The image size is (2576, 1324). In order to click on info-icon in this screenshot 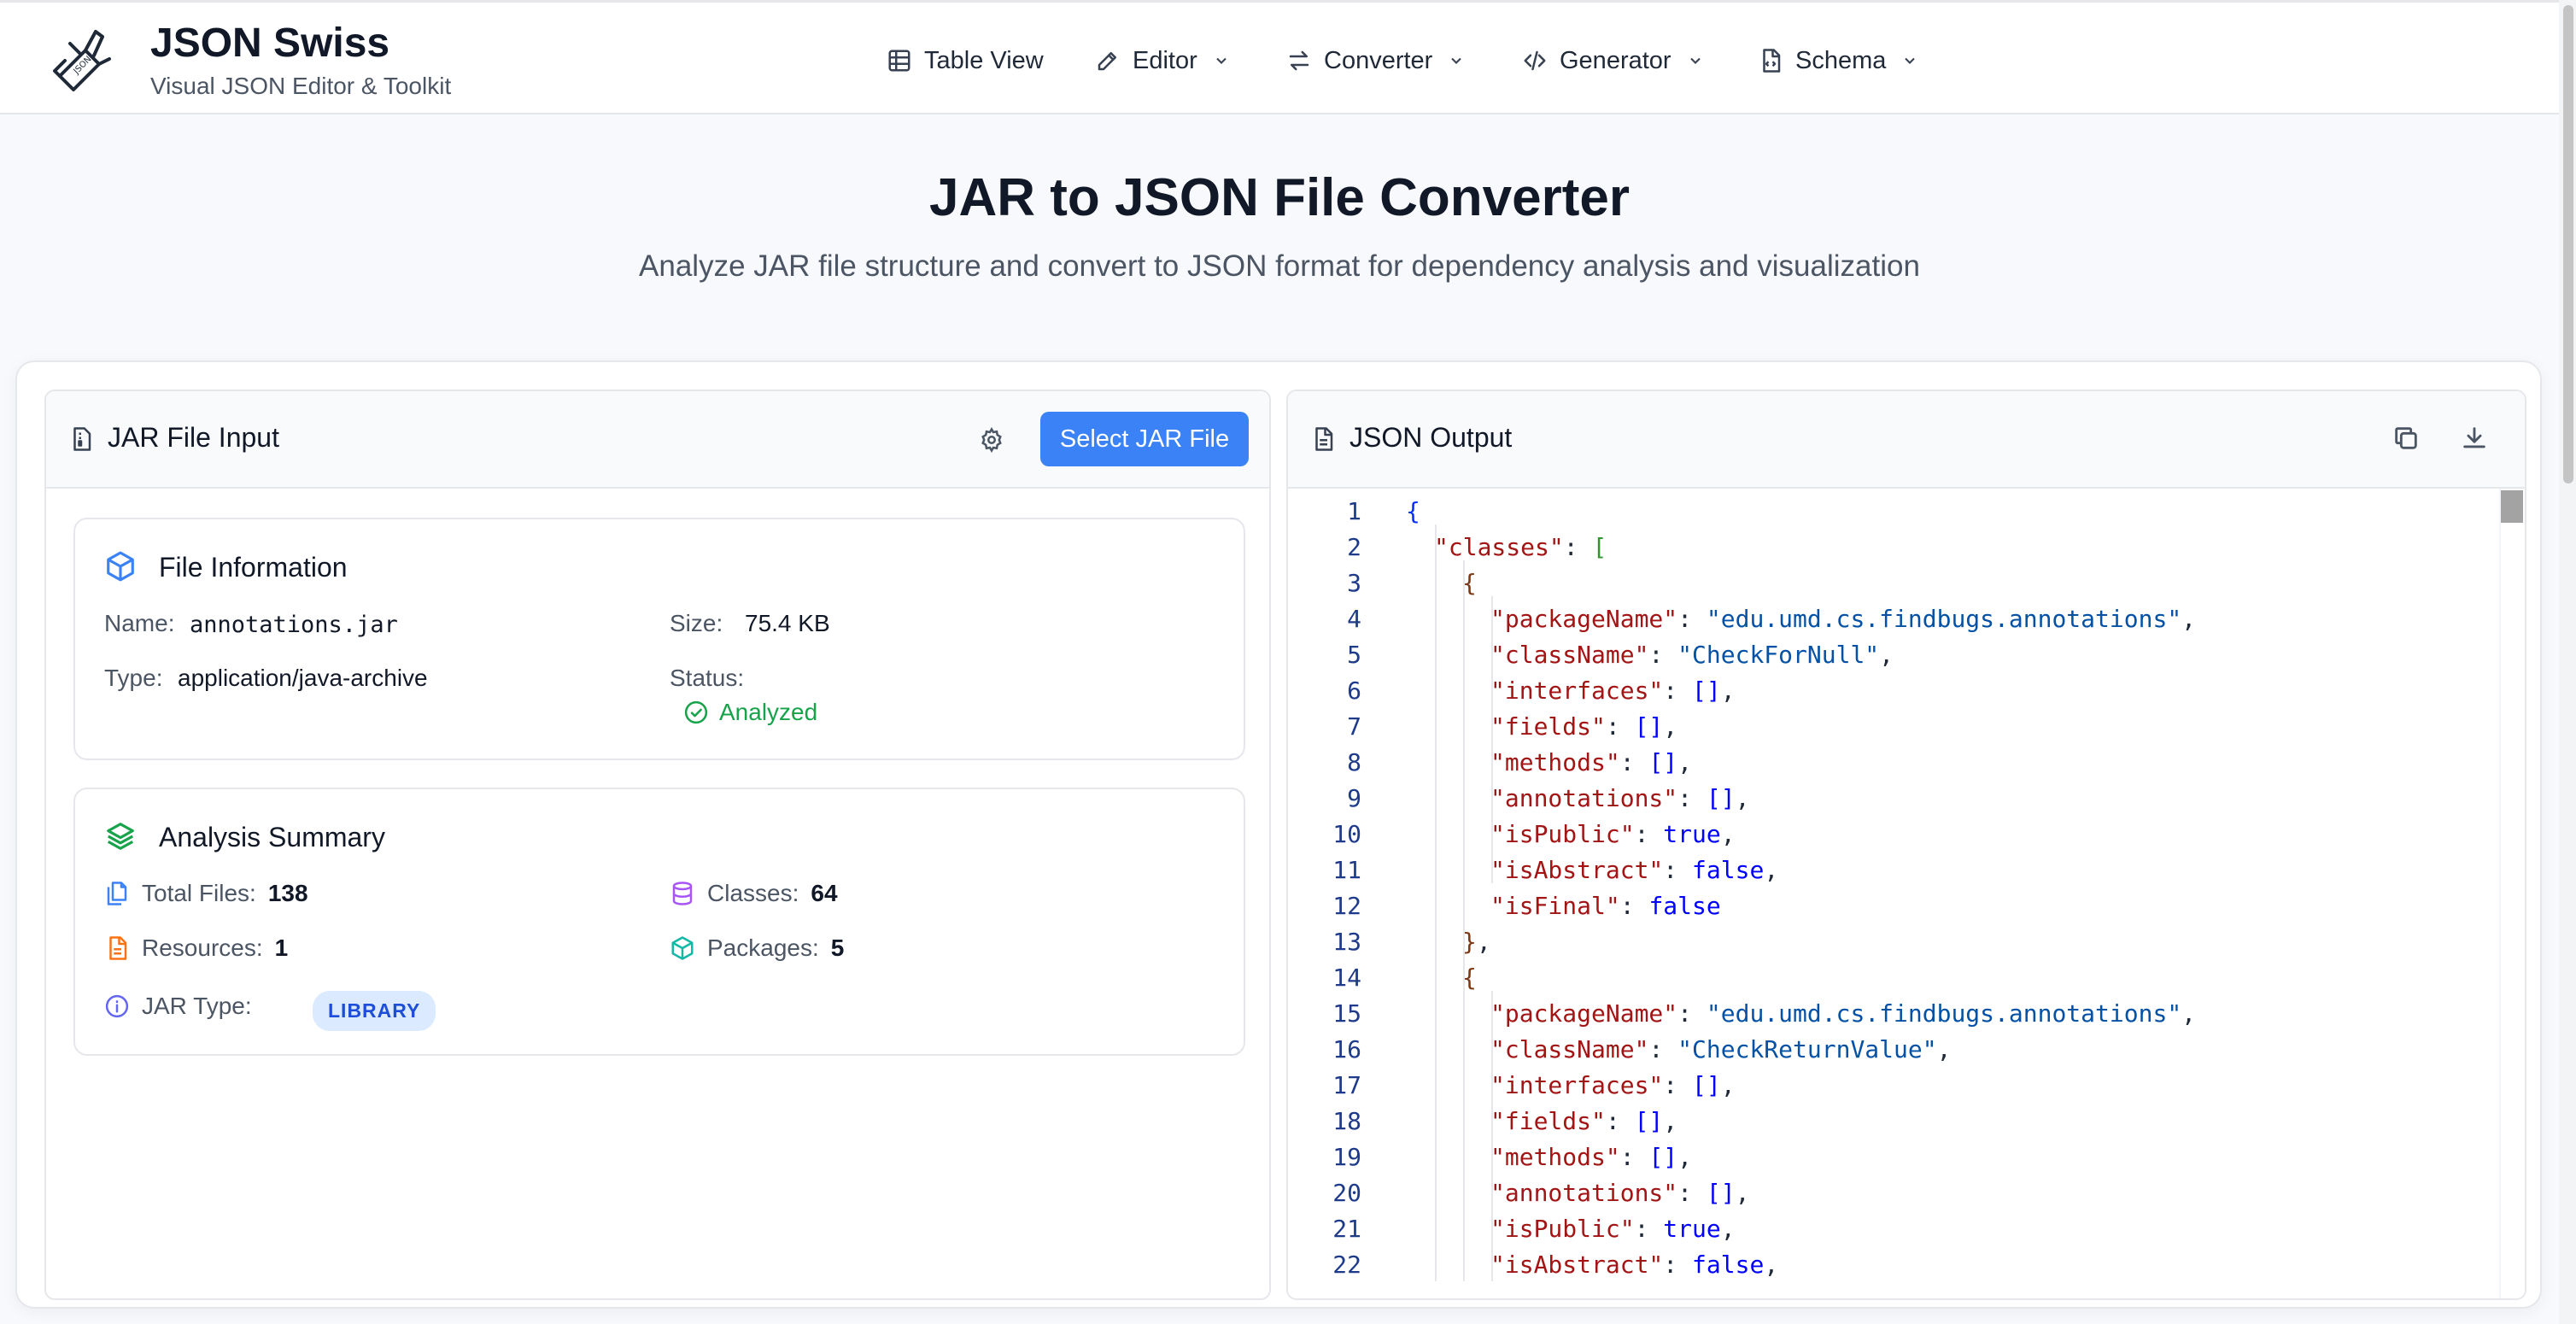, I will do `click(117, 1006)`.